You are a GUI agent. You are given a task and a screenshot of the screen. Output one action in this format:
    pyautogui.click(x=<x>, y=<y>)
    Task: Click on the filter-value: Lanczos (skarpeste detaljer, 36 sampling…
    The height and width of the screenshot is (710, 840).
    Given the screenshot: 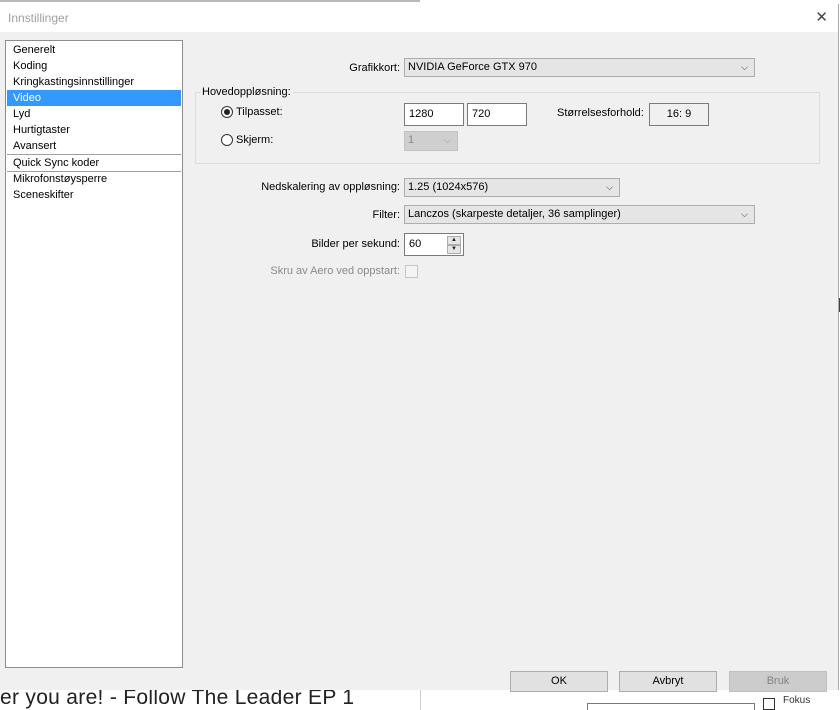 What is the action you would take?
    pyautogui.click(x=514, y=214)
    